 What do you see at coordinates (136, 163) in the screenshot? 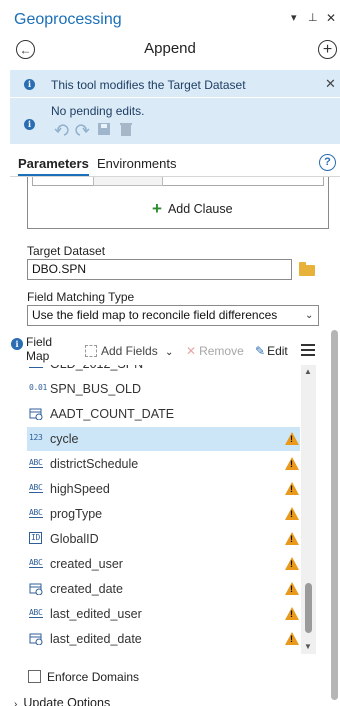
I see `tab-environments: Environments` at bounding box center [136, 163].